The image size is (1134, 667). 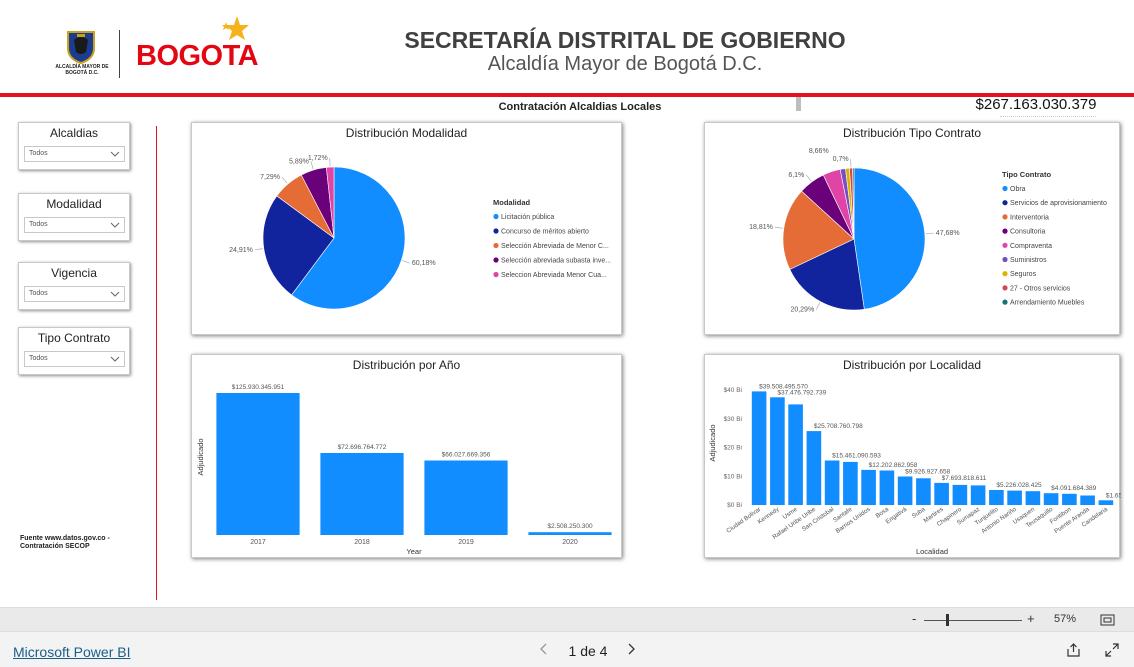 What do you see at coordinates (912, 133) in the screenshot?
I see `chart-title: Distribución Tipo Contrato` at bounding box center [912, 133].